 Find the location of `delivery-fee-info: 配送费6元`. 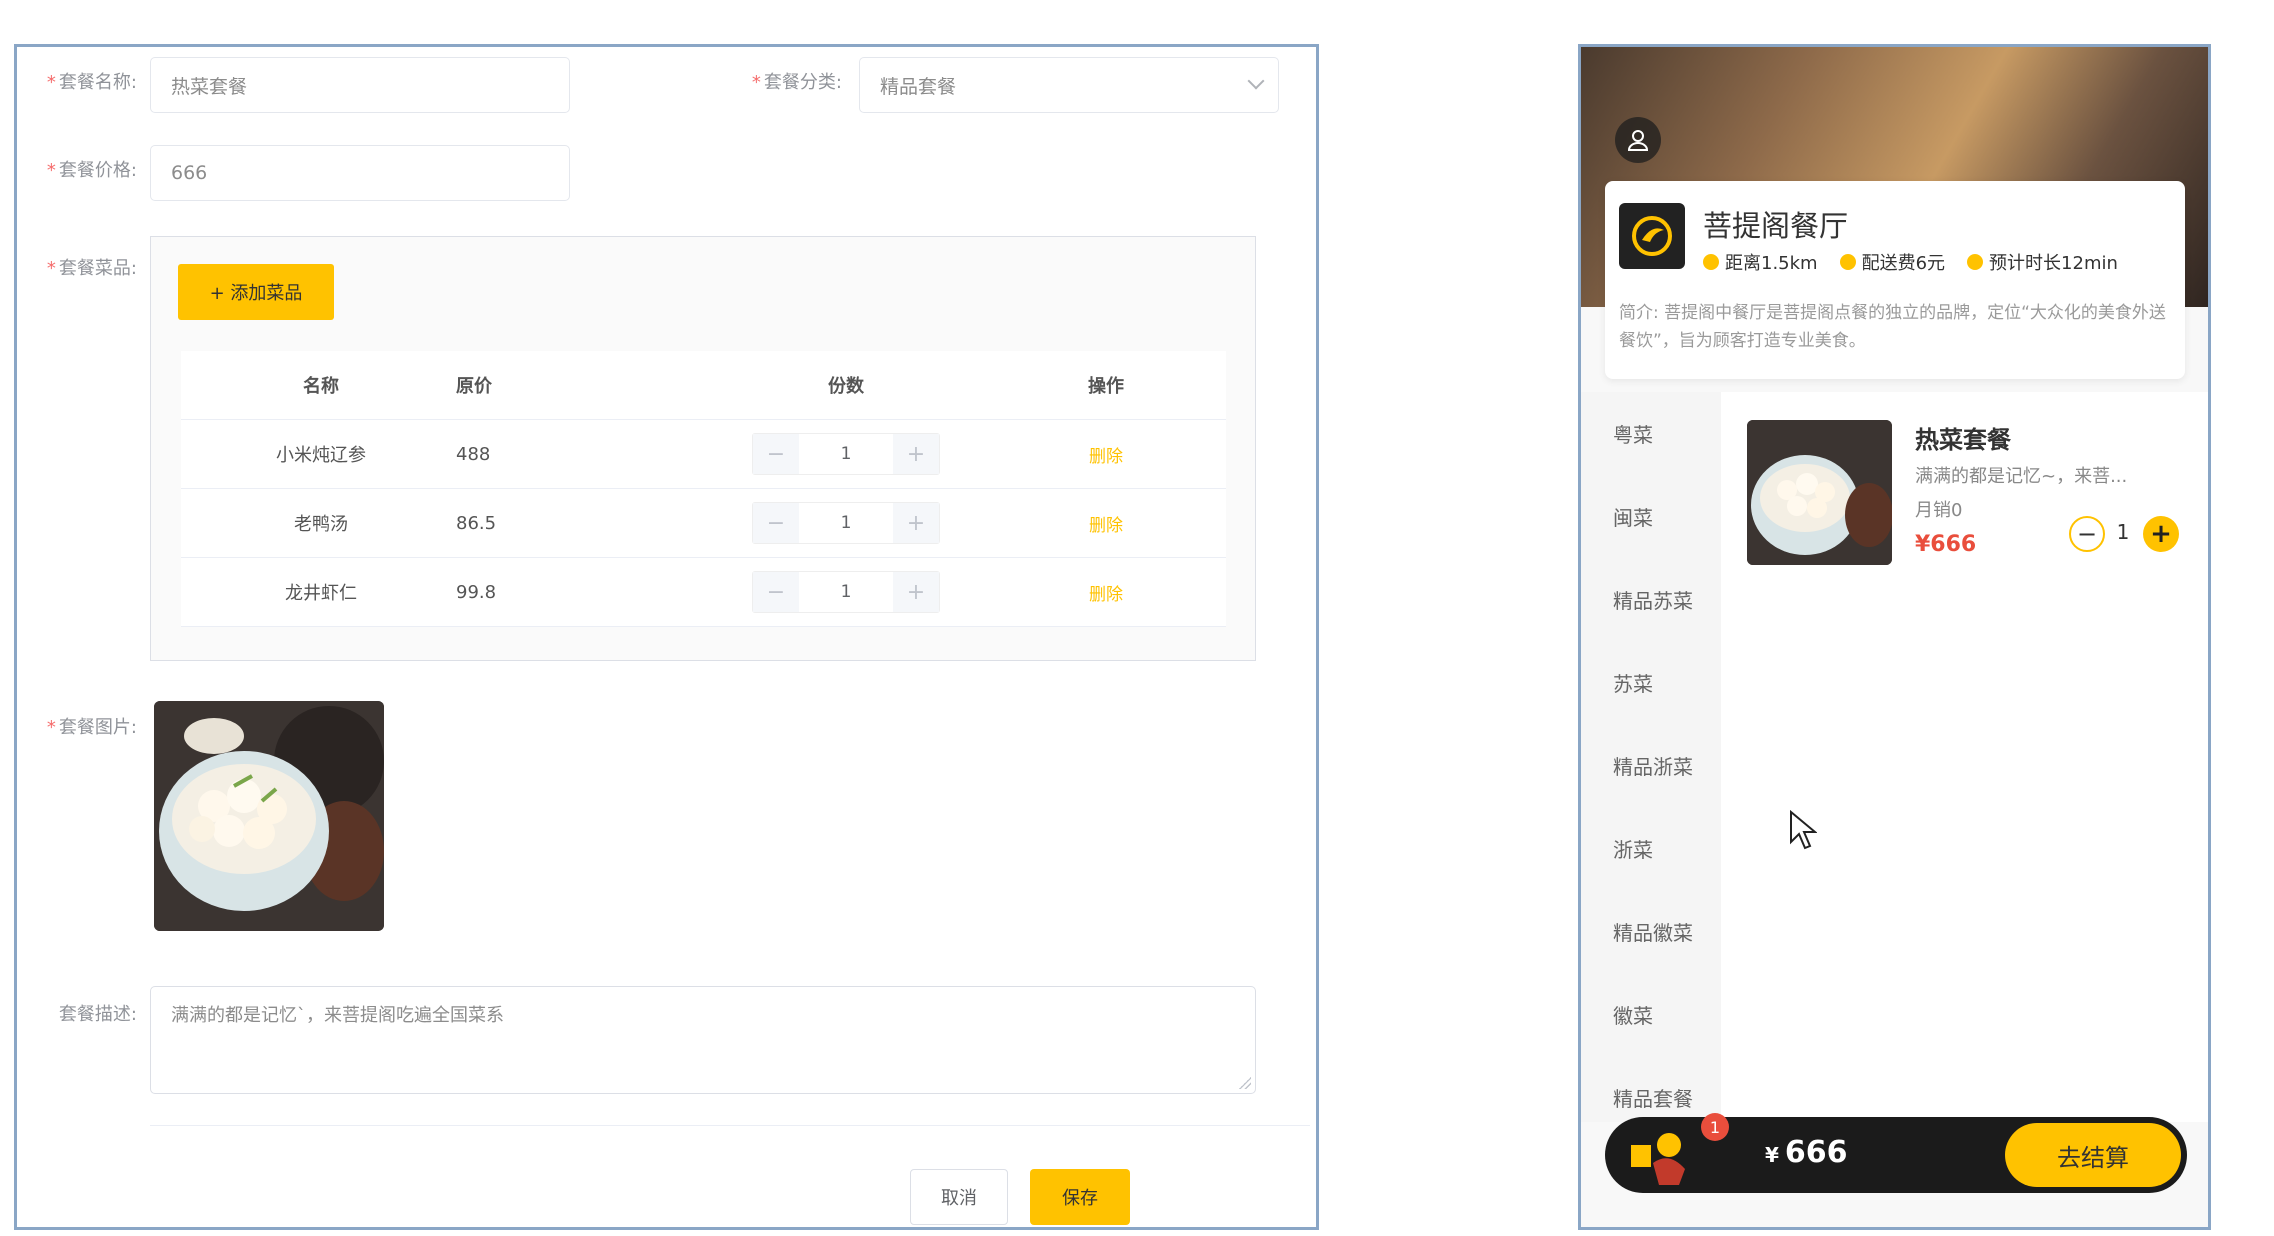

delivery-fee-info: 配送费6元 is located at coordinates (1892, 262).